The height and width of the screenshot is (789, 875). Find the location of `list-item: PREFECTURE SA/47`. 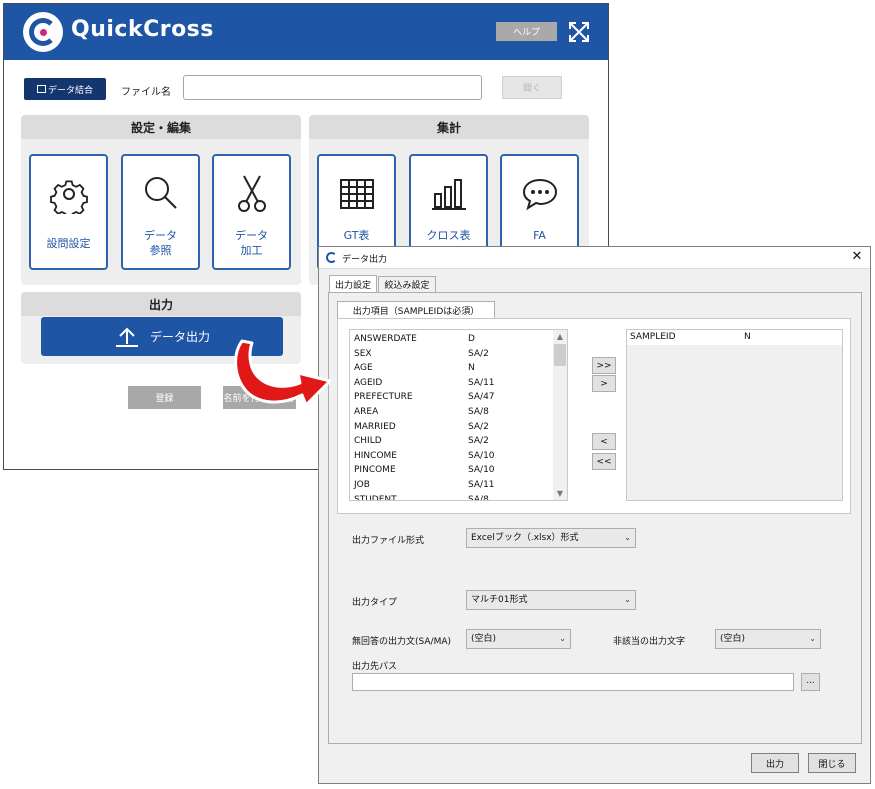

list-item: PREFECTURE SA/47 is located at coordinates (424, 397).